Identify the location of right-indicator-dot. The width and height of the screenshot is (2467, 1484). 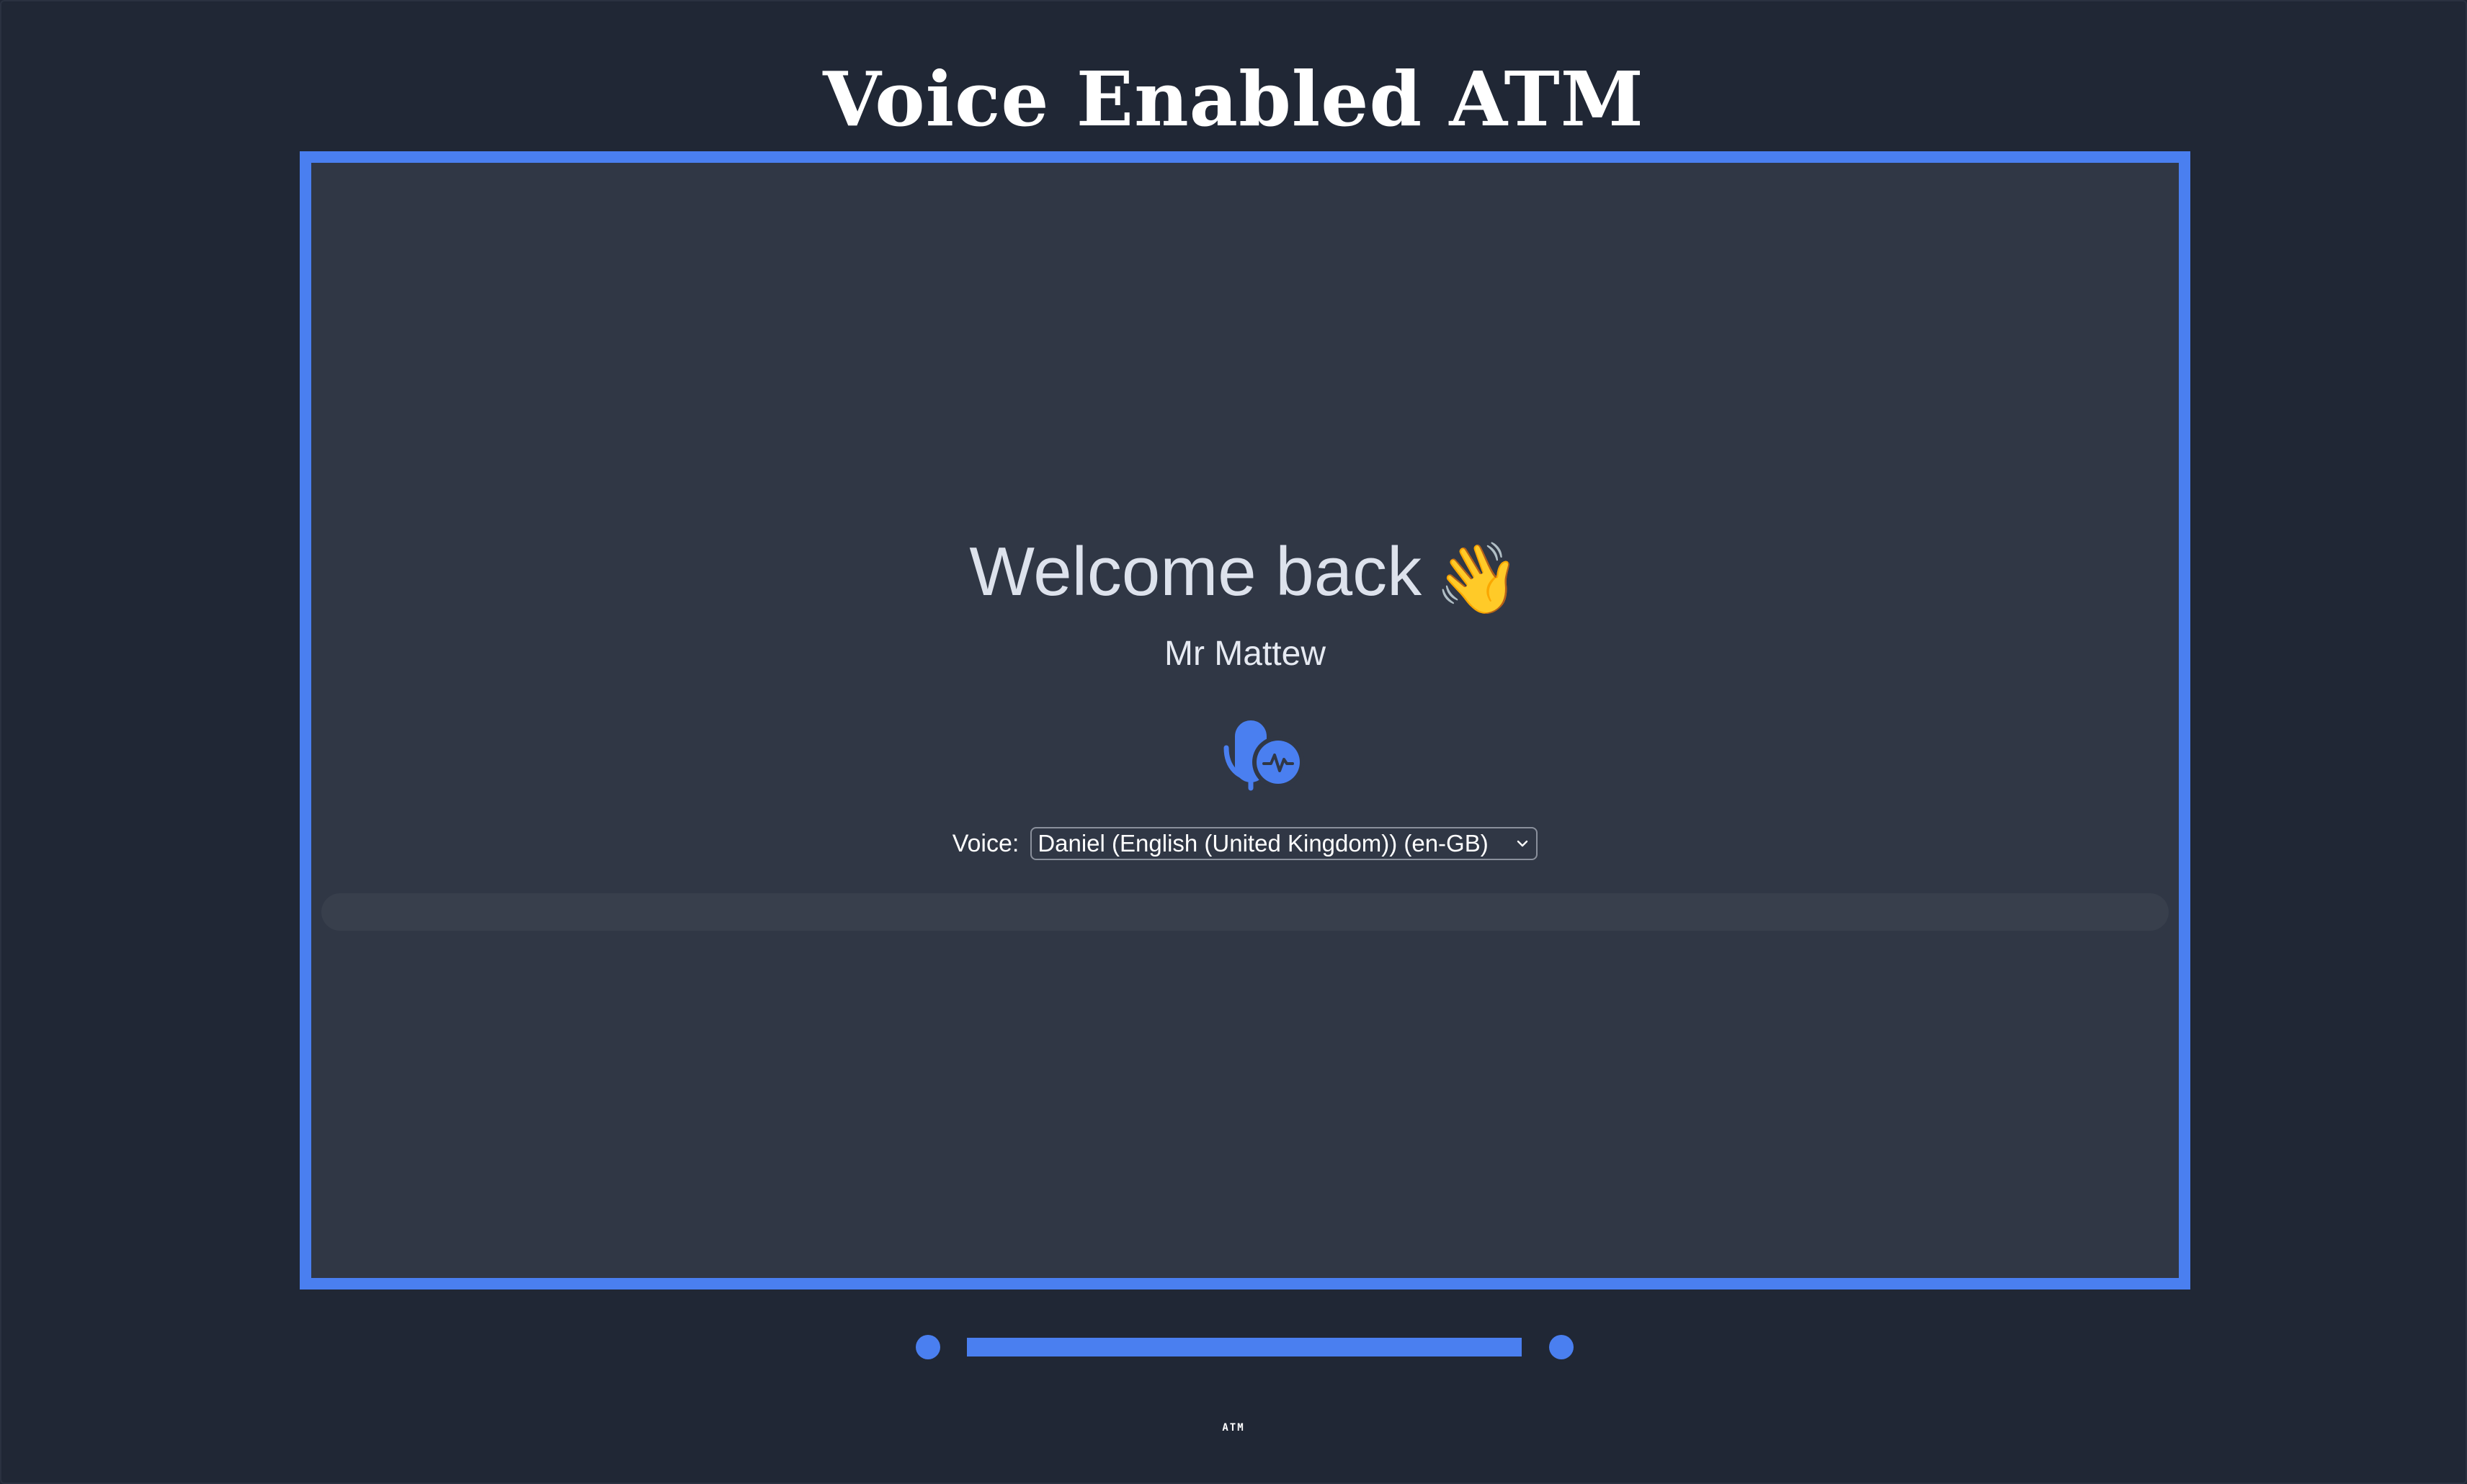
(1561, 1347).